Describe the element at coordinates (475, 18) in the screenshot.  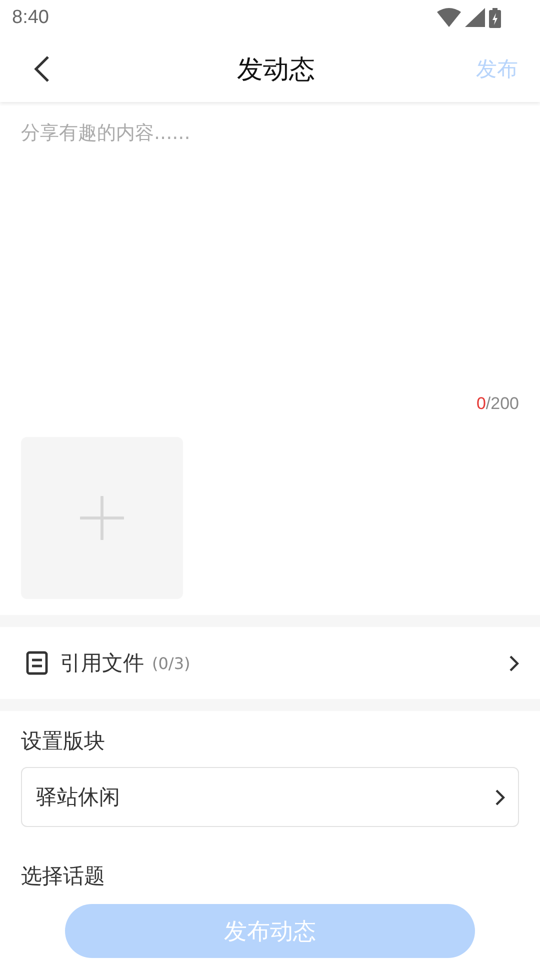
I see `signal-icon` at that location.